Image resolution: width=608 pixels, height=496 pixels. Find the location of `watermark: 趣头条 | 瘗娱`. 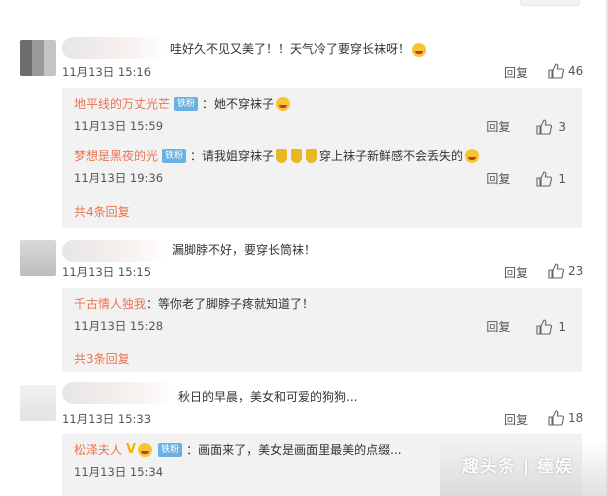

watermark: 趣头条 | 瘗娱 is located at coordinates (518, 467).